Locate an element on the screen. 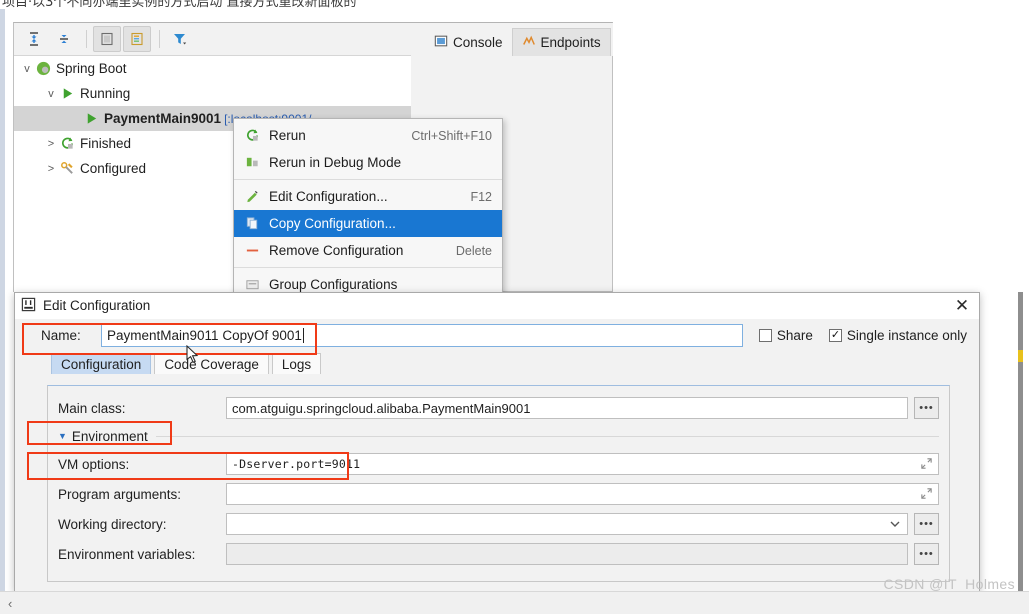  menu-item-remove-configuration: Remove Configuration Delete is located at coordinates (368, 250).